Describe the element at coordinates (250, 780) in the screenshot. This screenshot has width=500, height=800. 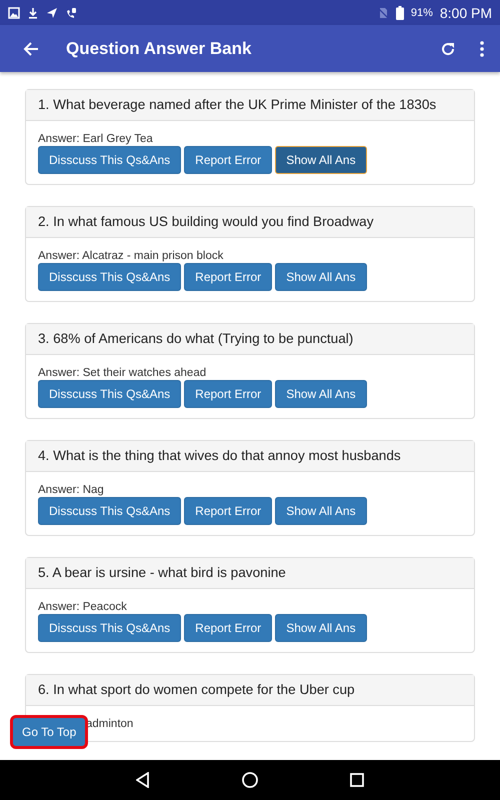
I see `home-icon` at that location.